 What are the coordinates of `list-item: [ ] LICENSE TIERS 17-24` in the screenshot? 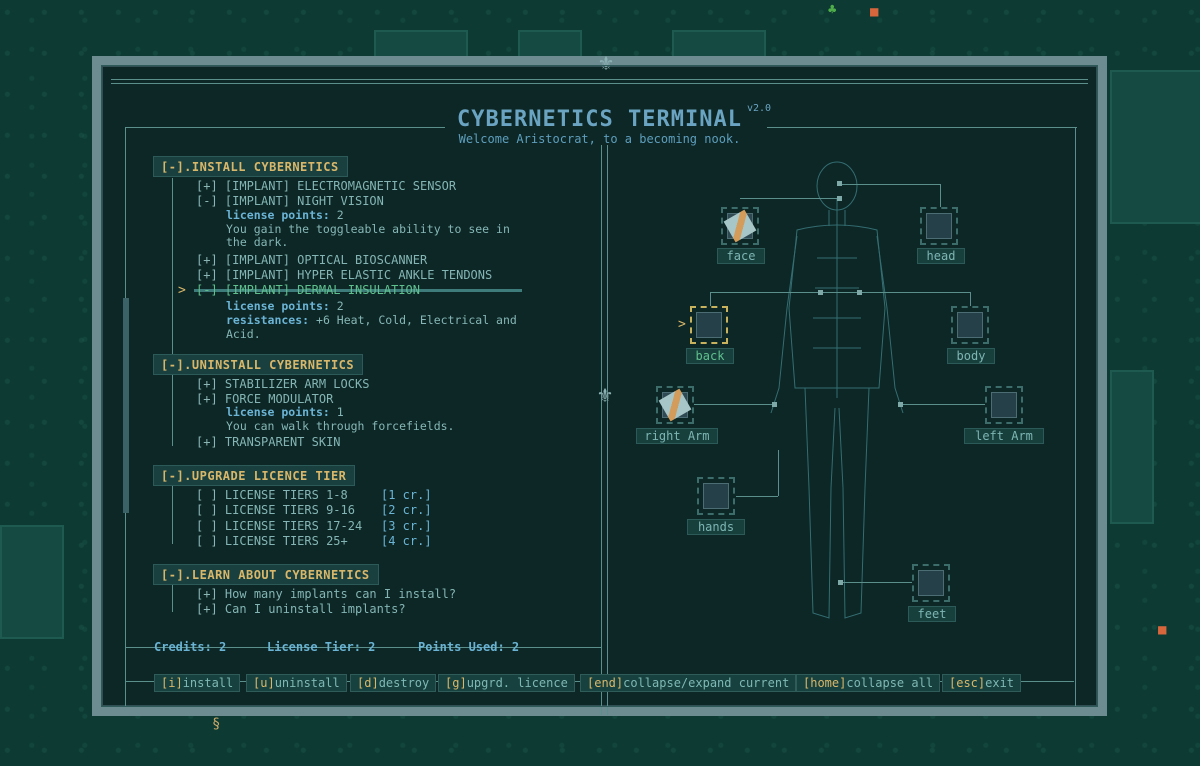 It's located at (279, 526).